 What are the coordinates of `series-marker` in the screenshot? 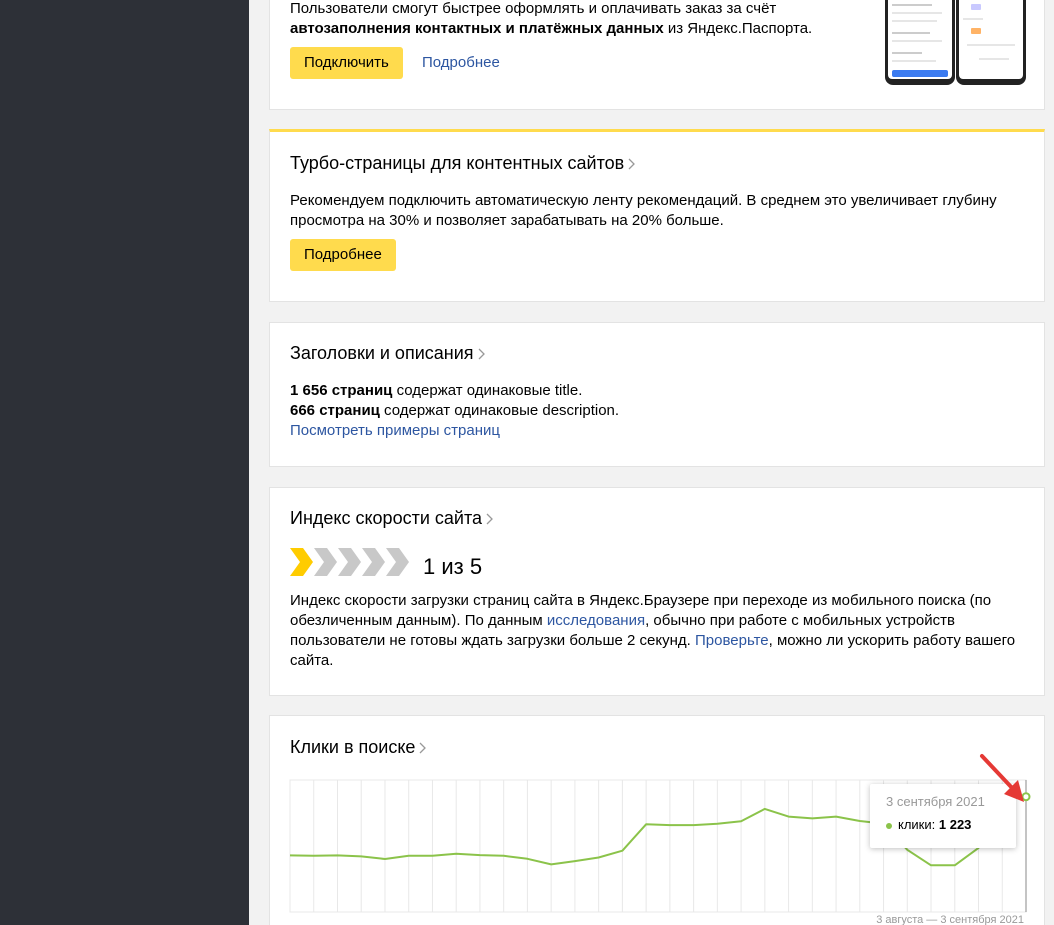 It's located at (889, 825).